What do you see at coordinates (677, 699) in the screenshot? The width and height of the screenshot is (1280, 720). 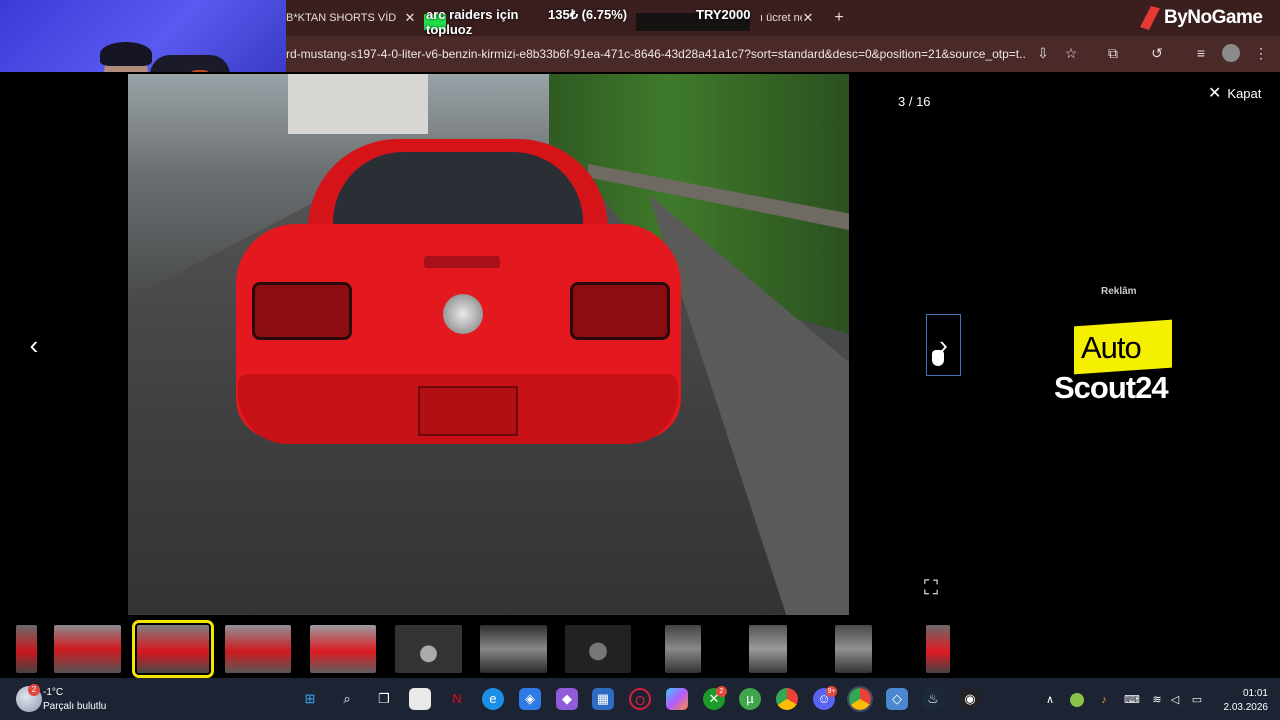 I see `copilot-icon` at bounding box center [677, 699].